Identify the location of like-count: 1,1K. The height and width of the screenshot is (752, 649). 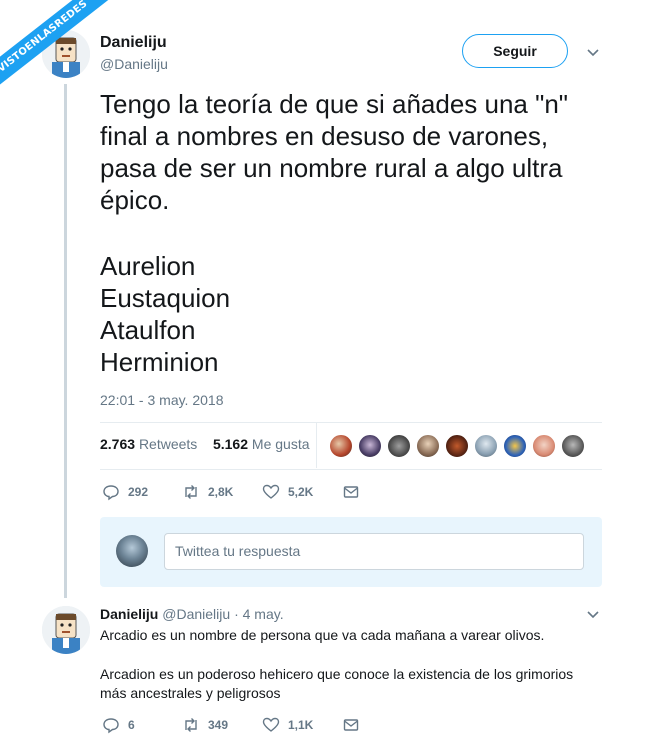
(301, 725).